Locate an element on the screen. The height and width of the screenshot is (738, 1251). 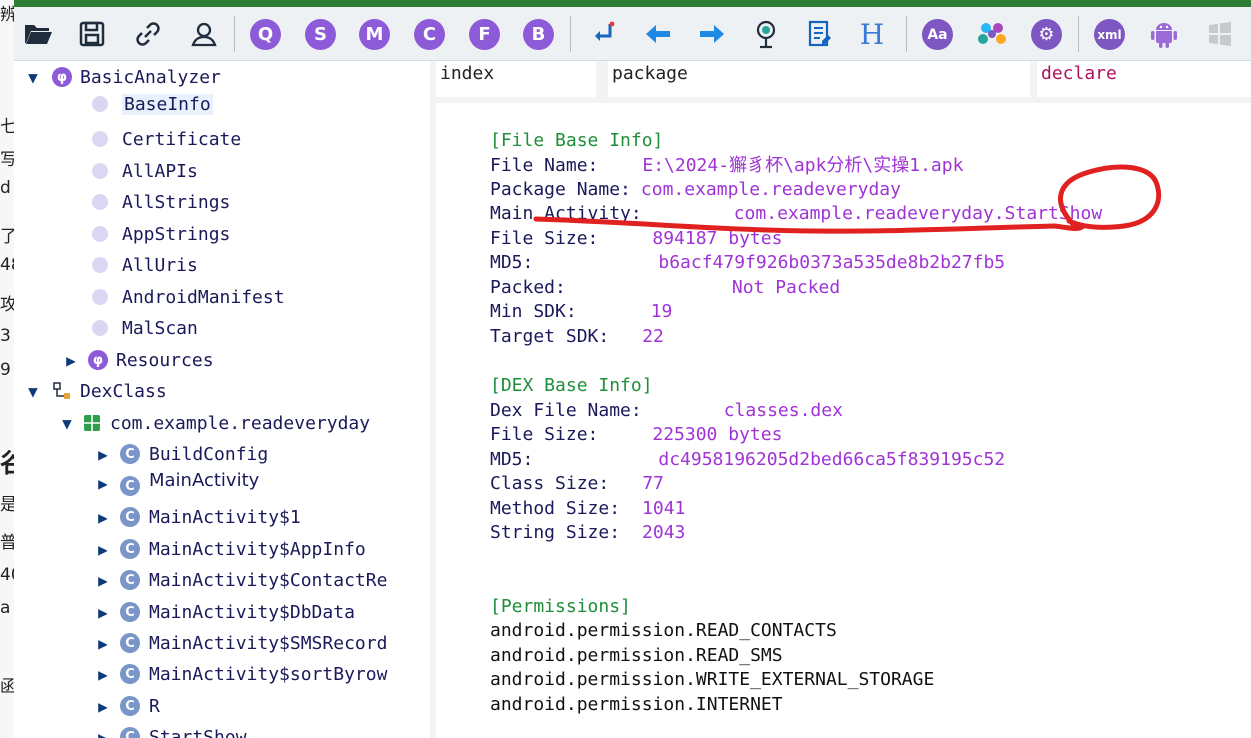
open-folder-icon is located at coordinates (38, 34).